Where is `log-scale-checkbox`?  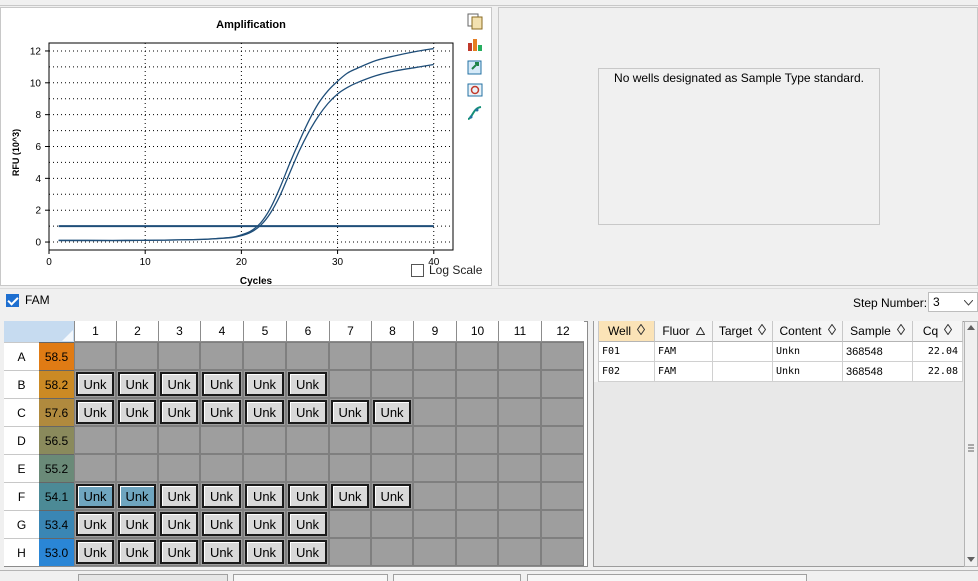
log-scale-checkbox is located at coordinates (417, 270).